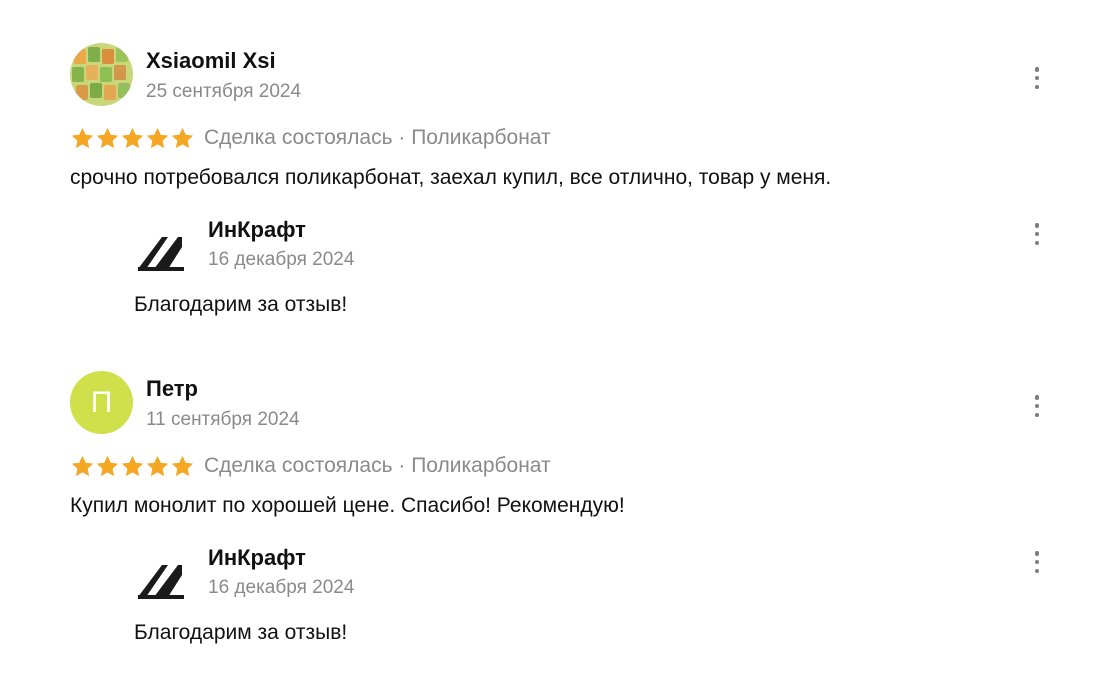 The image size is (1109, 680). I want to click on avatar, so click(101, 74).